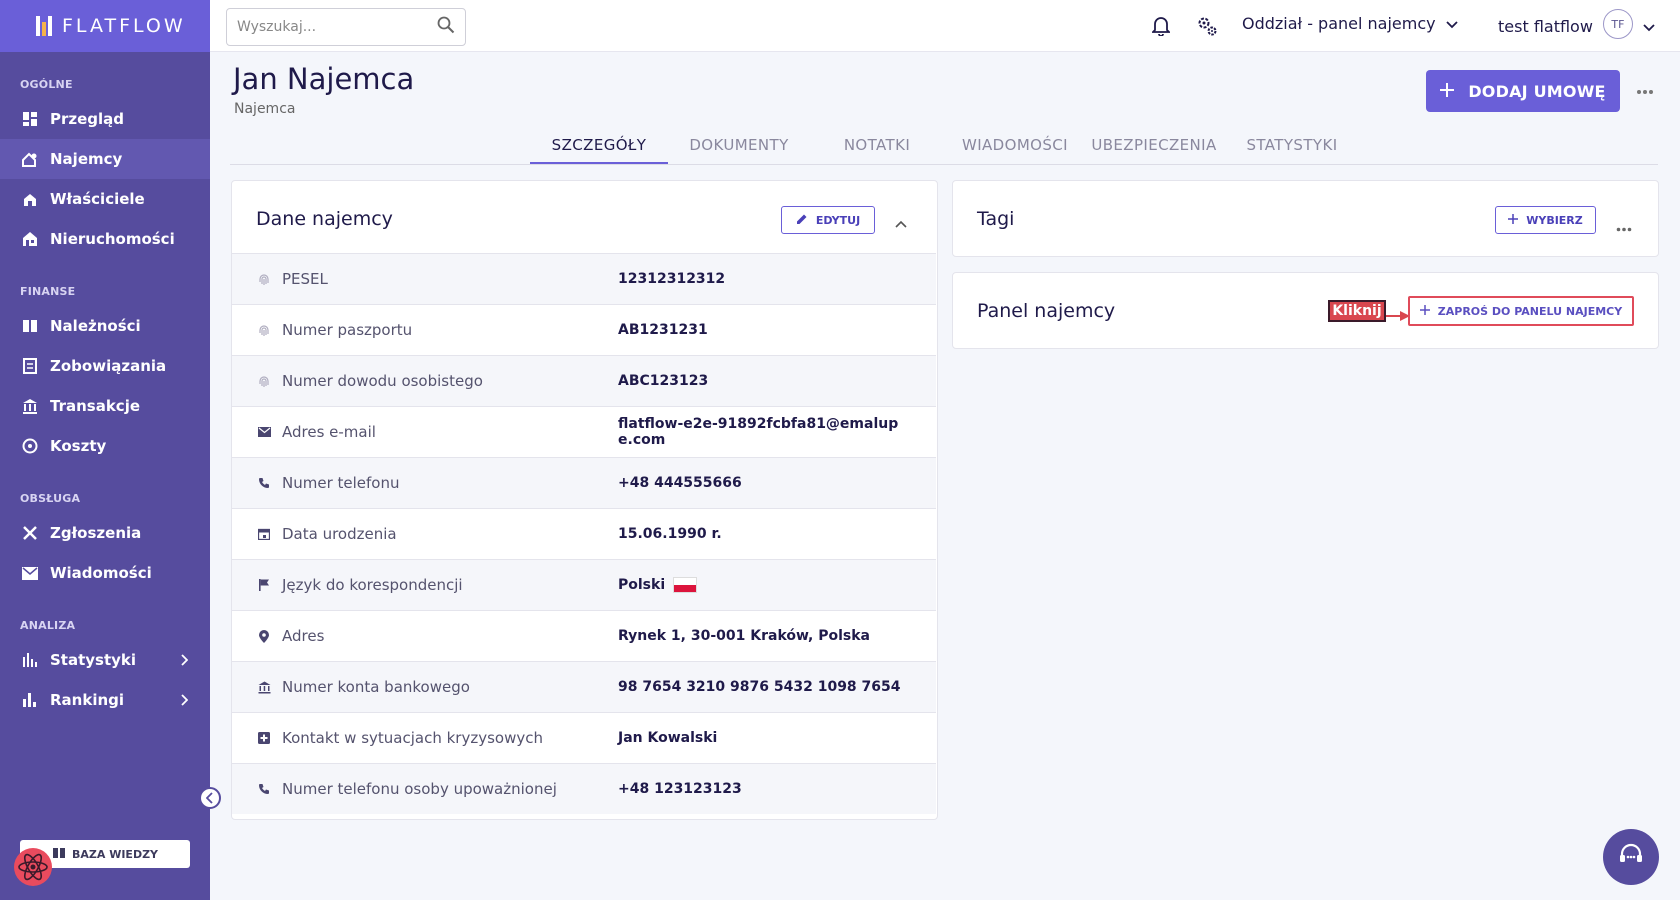  Describe the element at coordinates (1161, 26) in the screenshot. I see `bell-icon` at that location.